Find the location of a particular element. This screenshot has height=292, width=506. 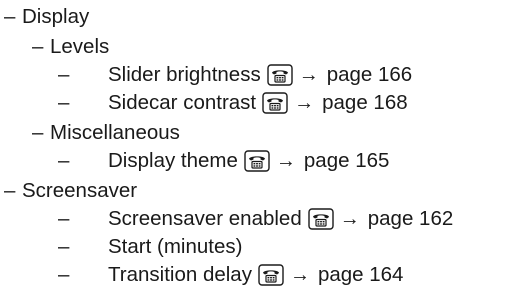

outline-item-screensaver: – Screensaver is located at coordinates (68, 191).